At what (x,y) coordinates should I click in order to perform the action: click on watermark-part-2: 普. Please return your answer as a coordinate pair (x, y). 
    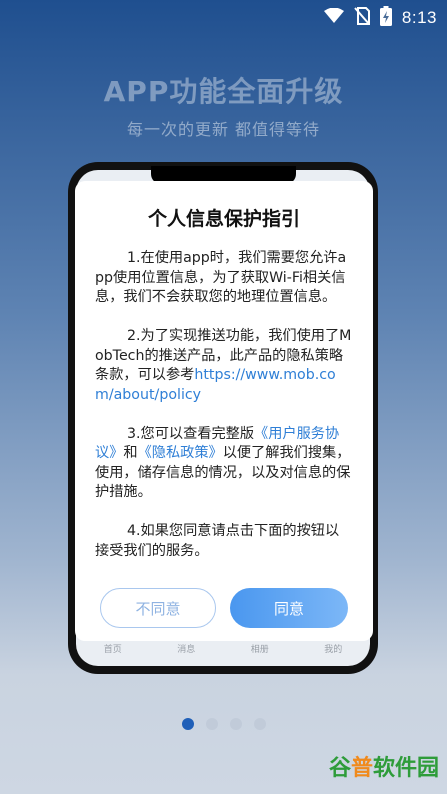
    Looking at the image, I should click on (361, 768).